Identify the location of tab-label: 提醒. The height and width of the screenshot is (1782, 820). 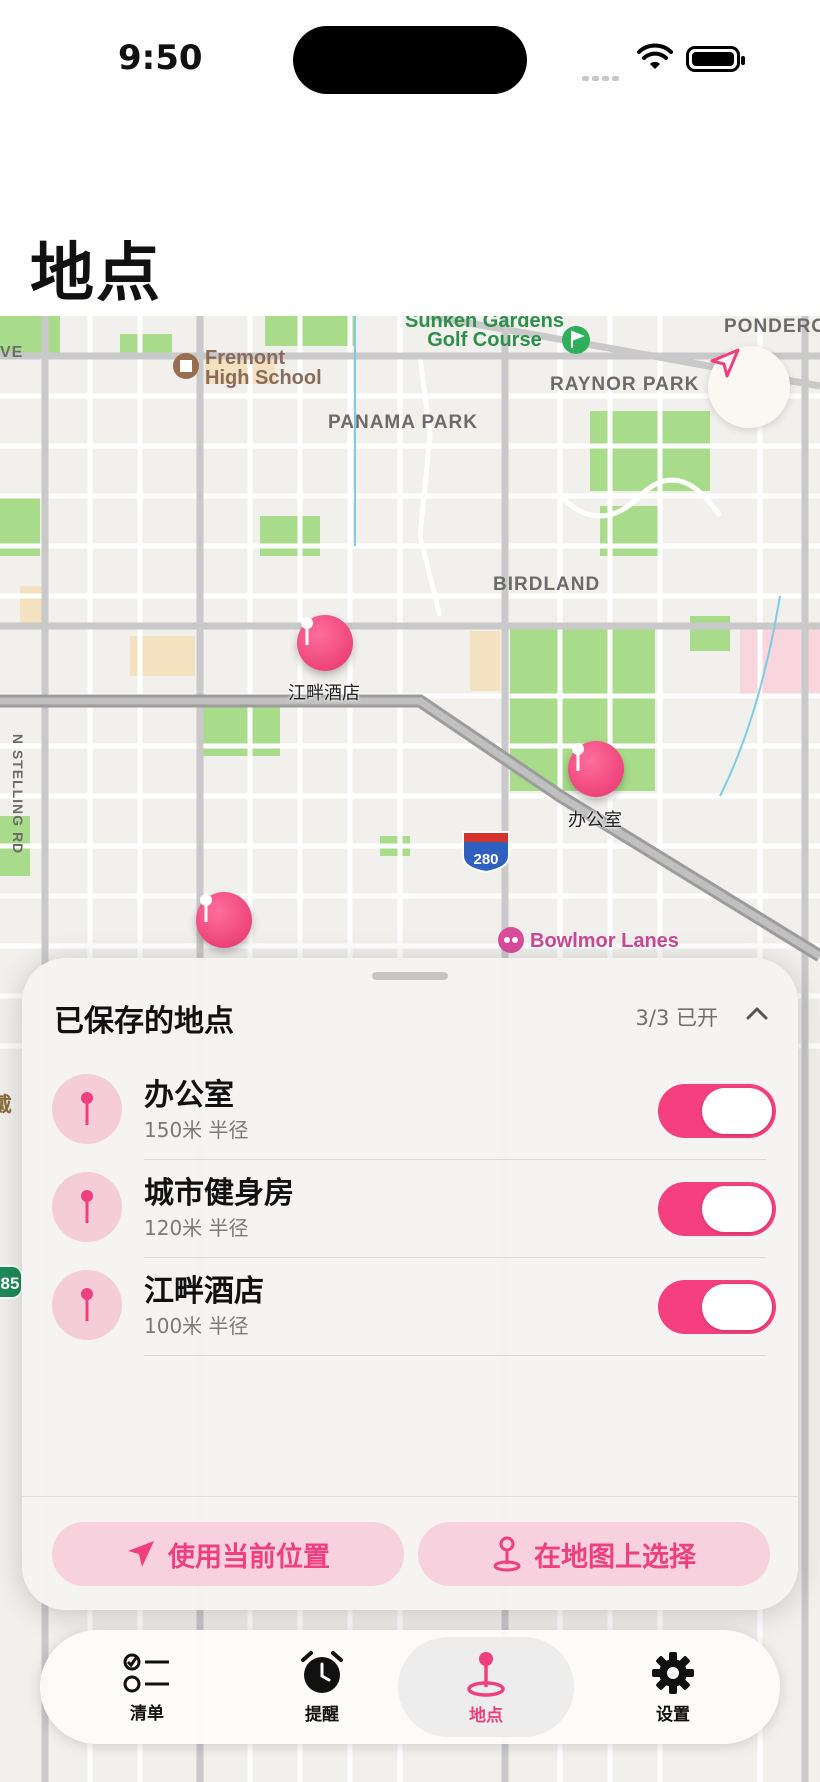
(322, 1714).